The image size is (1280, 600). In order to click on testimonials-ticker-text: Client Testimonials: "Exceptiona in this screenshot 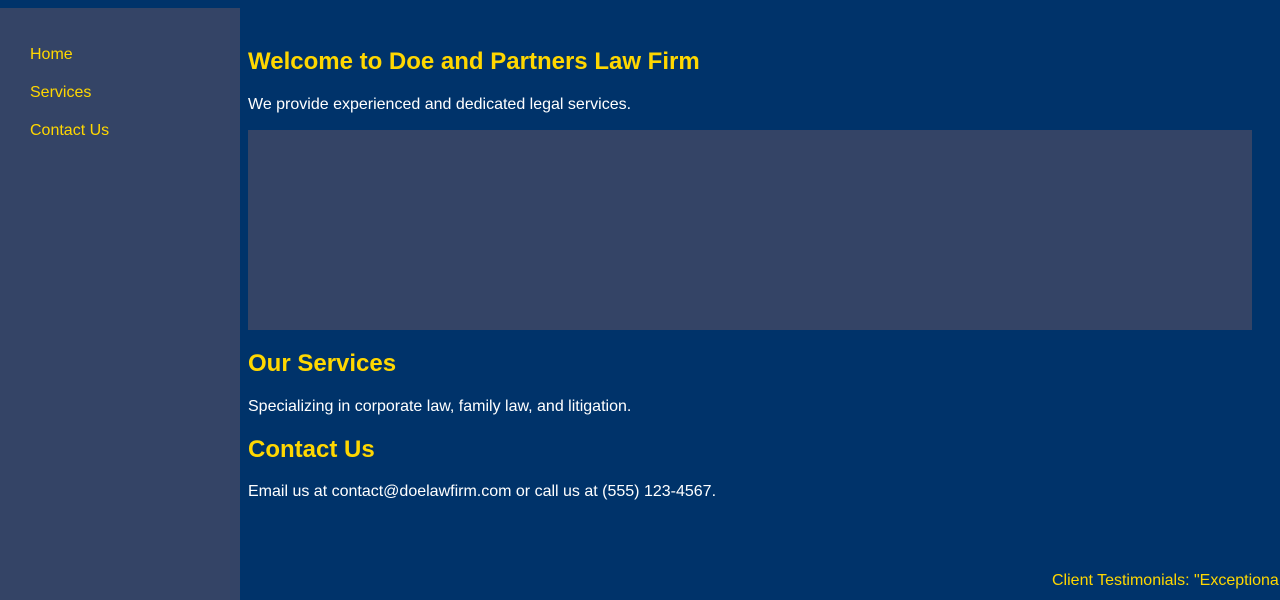, I will do `click(1165, 580)`.